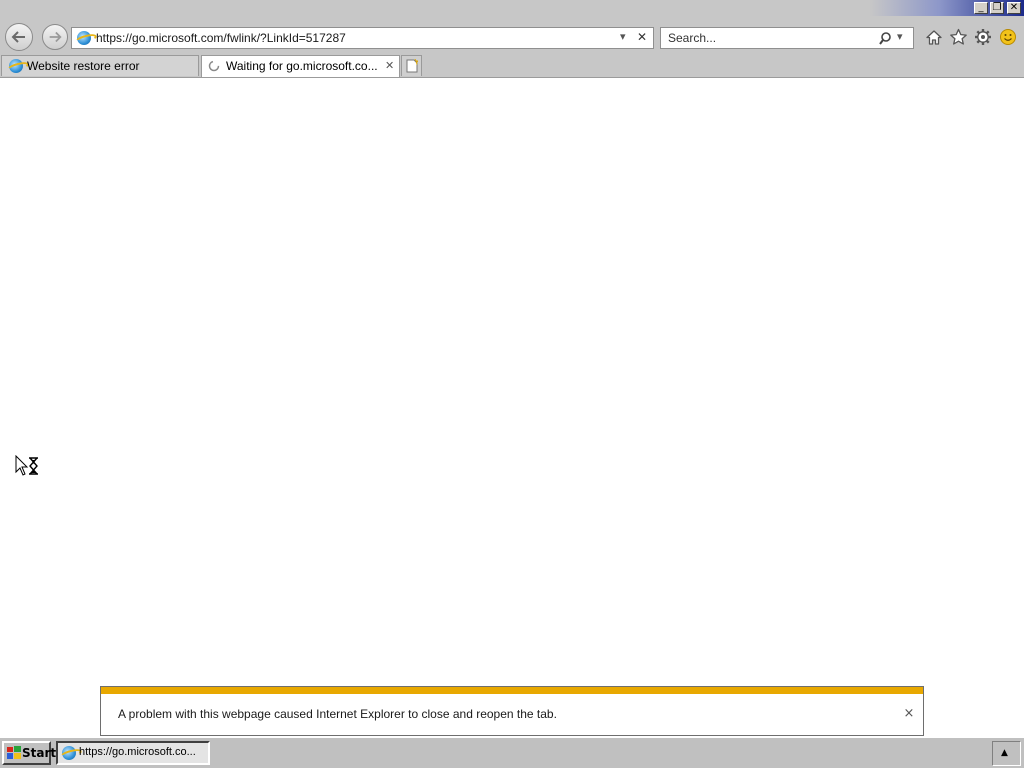 This screenshot has width=1024, height=768. What do you see at coordinates (983, 37) in the screenshot?
I see `tools-gear-icon` at bounding box center [983, 37].